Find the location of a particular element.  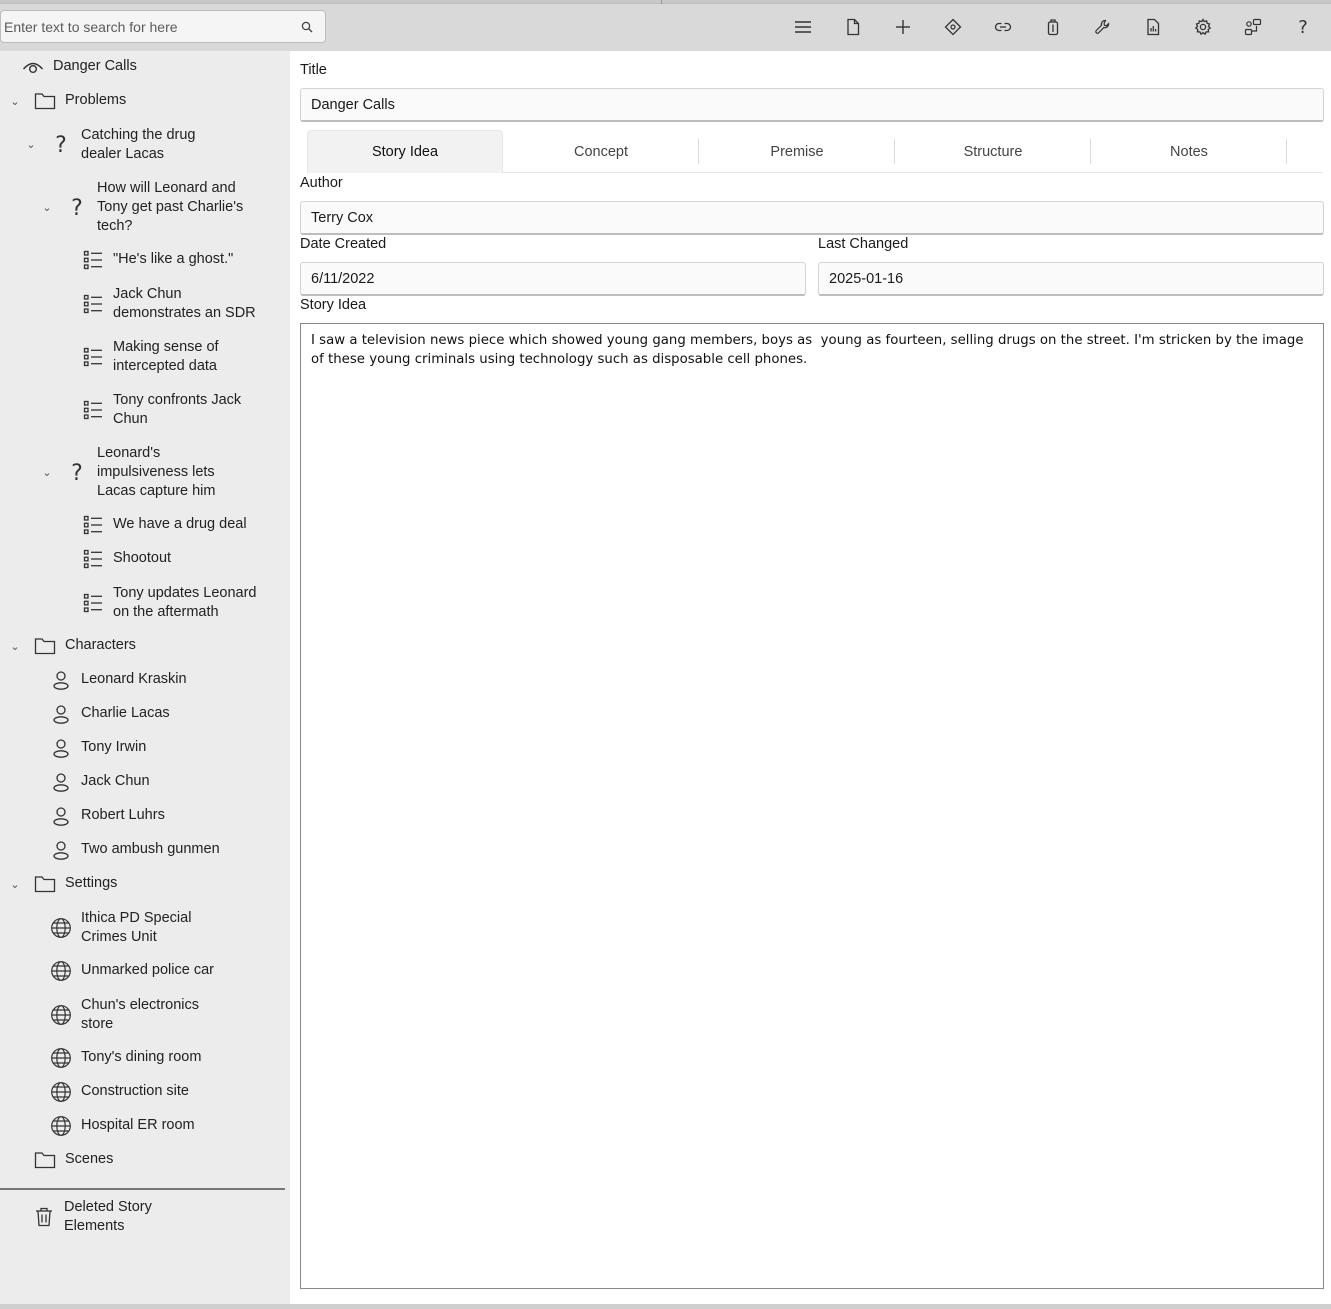

tools-icon is located at coordinates (1103, 27).